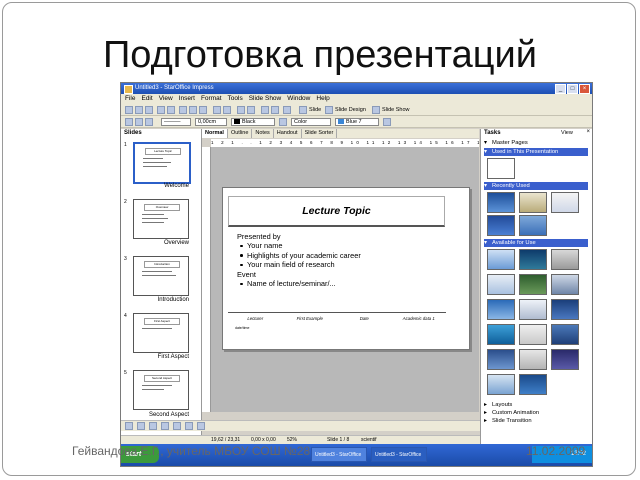 This screenshot has height=480, width=640. Describe the element at coordinates (322, 99) in the screenshot. I see `menu-help: Help` at that location.